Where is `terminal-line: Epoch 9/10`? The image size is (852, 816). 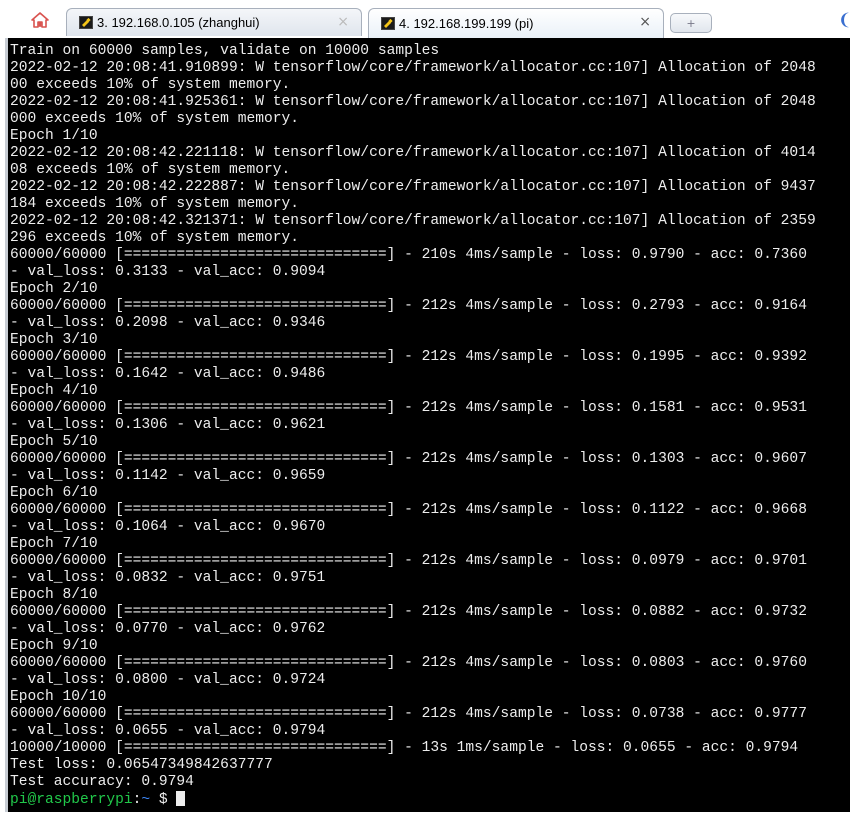 terminal-line: Epoch 9/10 is located at coordinates (54, 646).